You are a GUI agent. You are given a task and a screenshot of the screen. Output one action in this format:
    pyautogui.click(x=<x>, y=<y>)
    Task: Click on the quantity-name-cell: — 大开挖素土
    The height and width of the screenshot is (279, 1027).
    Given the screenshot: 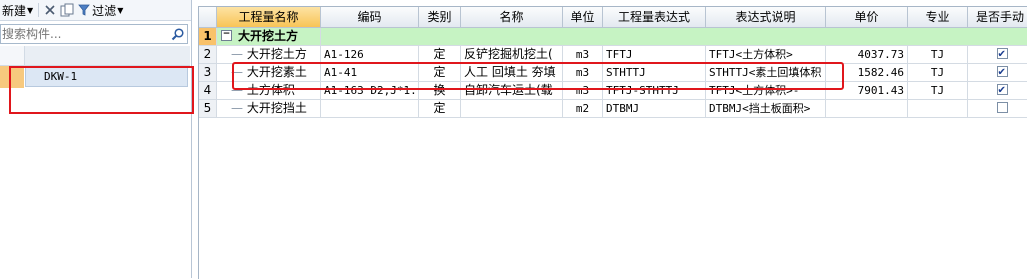 What is the action you would take?
    pyautogui.click(x=269, y=73)
    